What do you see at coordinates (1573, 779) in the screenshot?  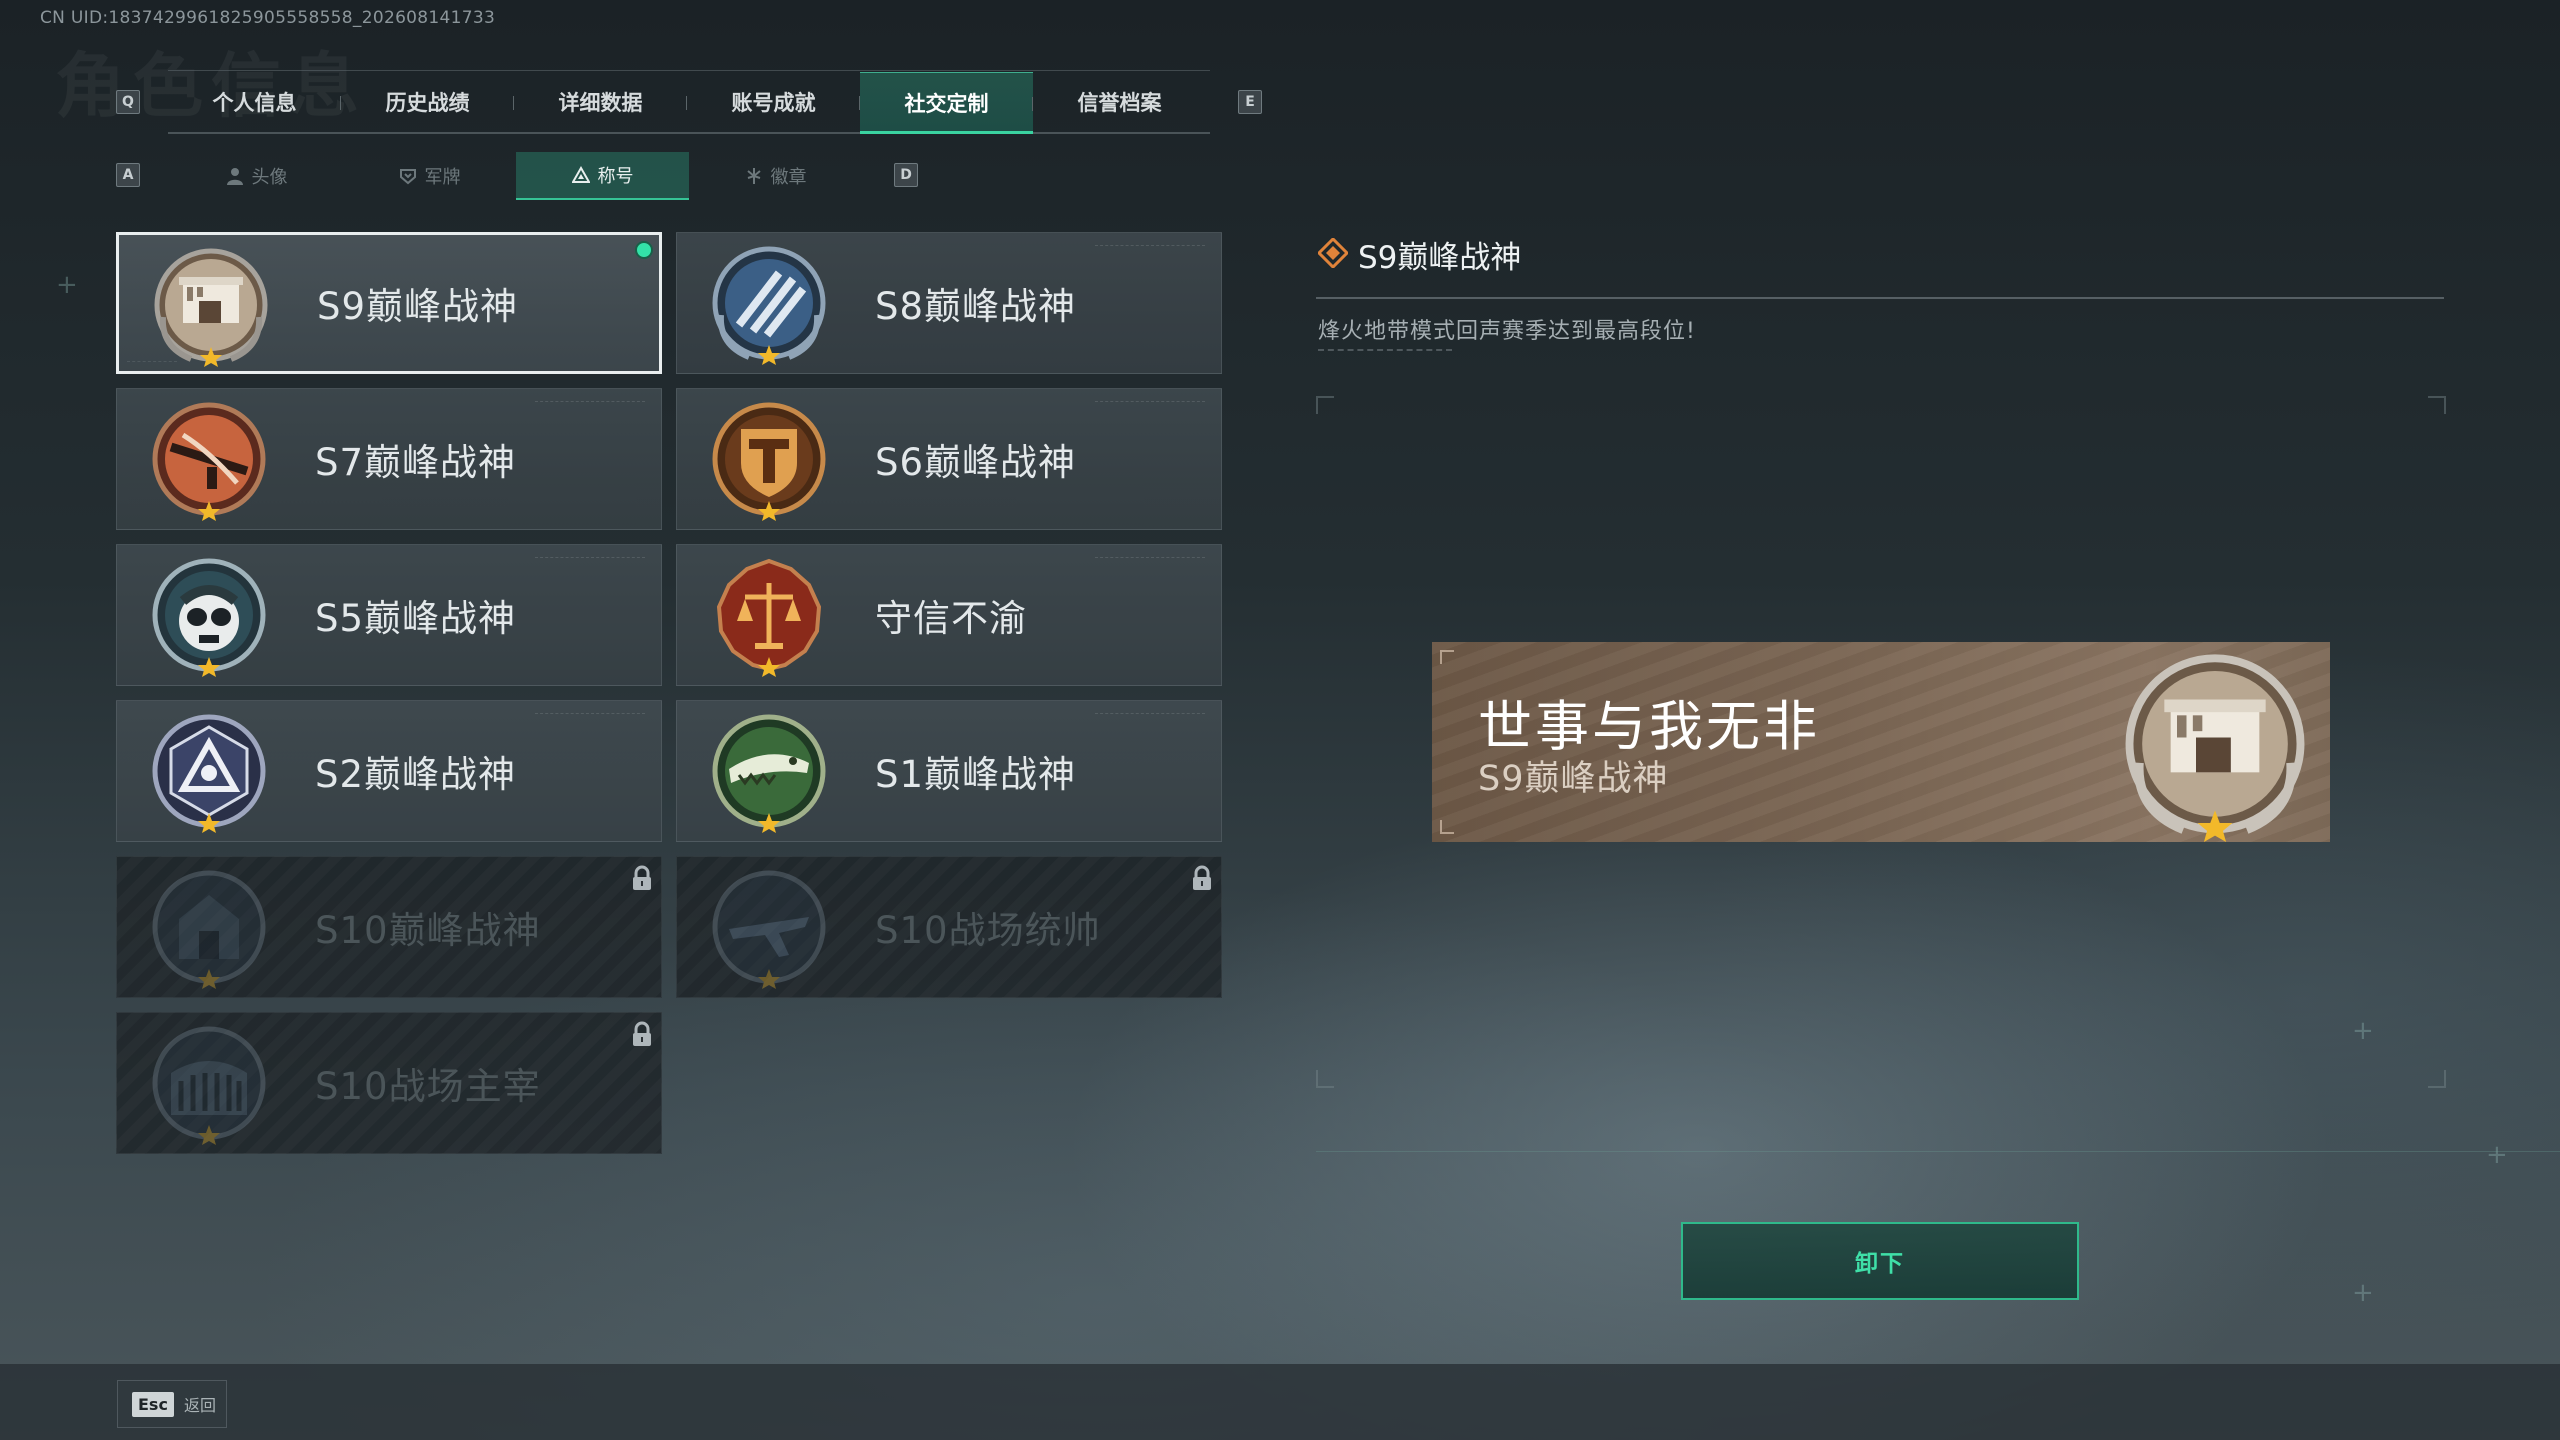 I see `nameplate-title: S9巅峰战神` at bounding box center [1573, 779].